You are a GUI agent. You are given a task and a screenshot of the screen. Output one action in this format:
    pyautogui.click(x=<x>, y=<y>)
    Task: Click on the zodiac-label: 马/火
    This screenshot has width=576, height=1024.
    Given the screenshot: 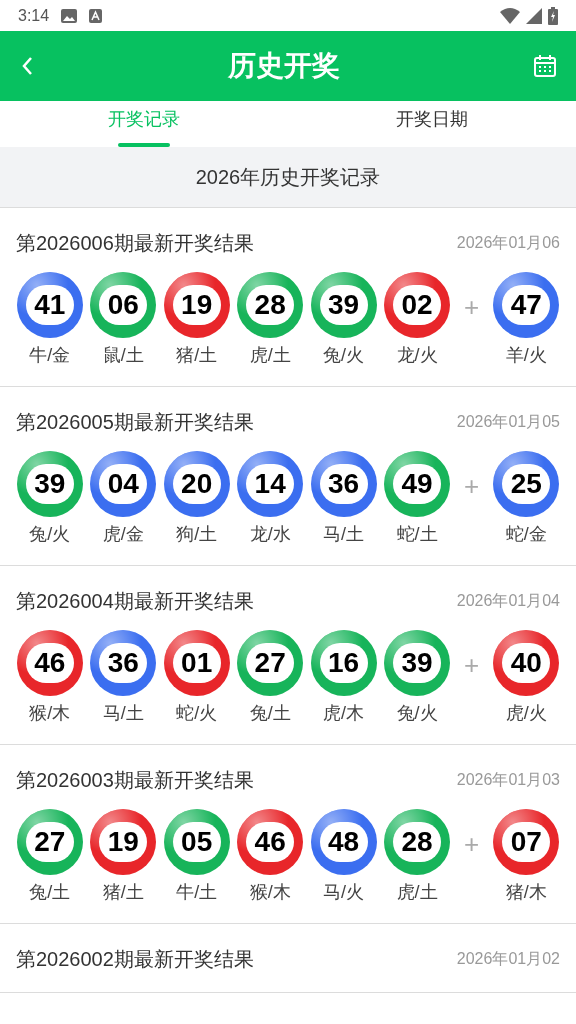 What is the action you would take?
    pyautogui.click(x=344, y=892)
    